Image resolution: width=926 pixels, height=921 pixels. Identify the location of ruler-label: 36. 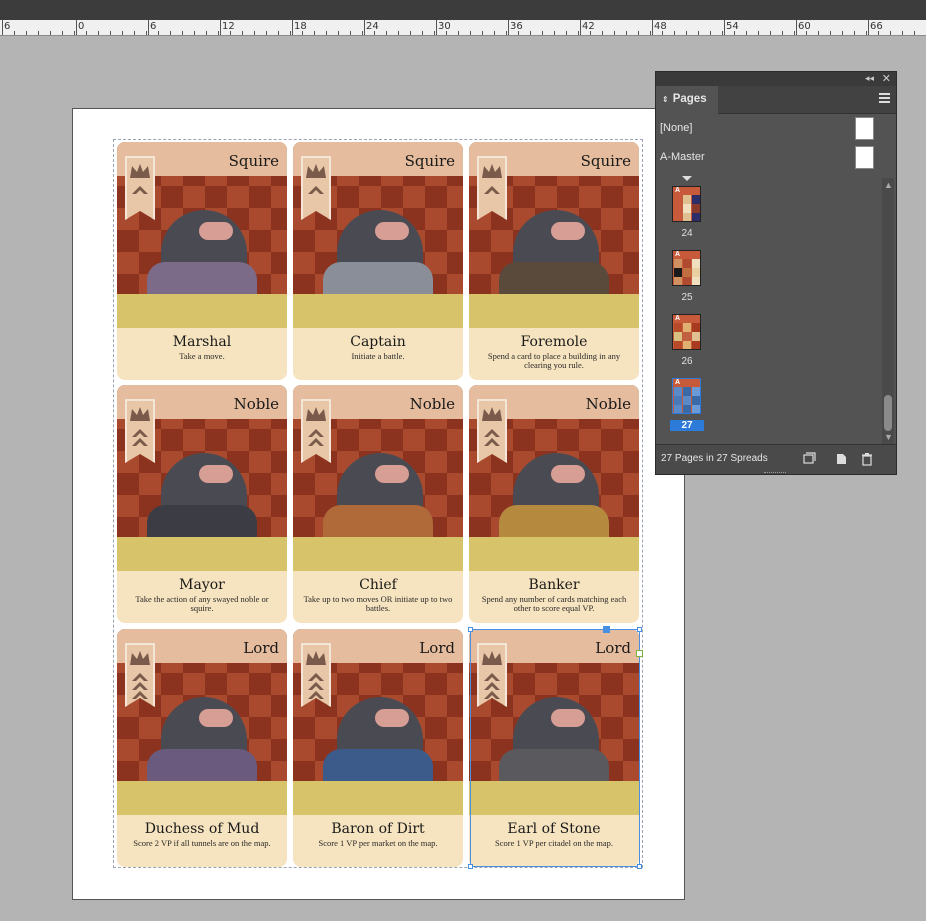
(516, 26).